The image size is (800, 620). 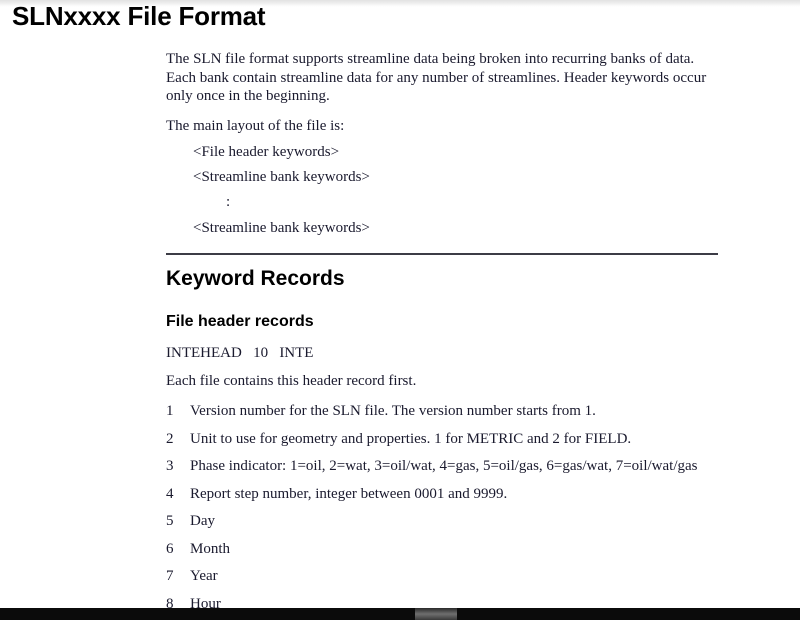 What do you see at coordinates (204, 576) in the screenshot?
I see `field-description: Year` at bounding box center [204, 576].